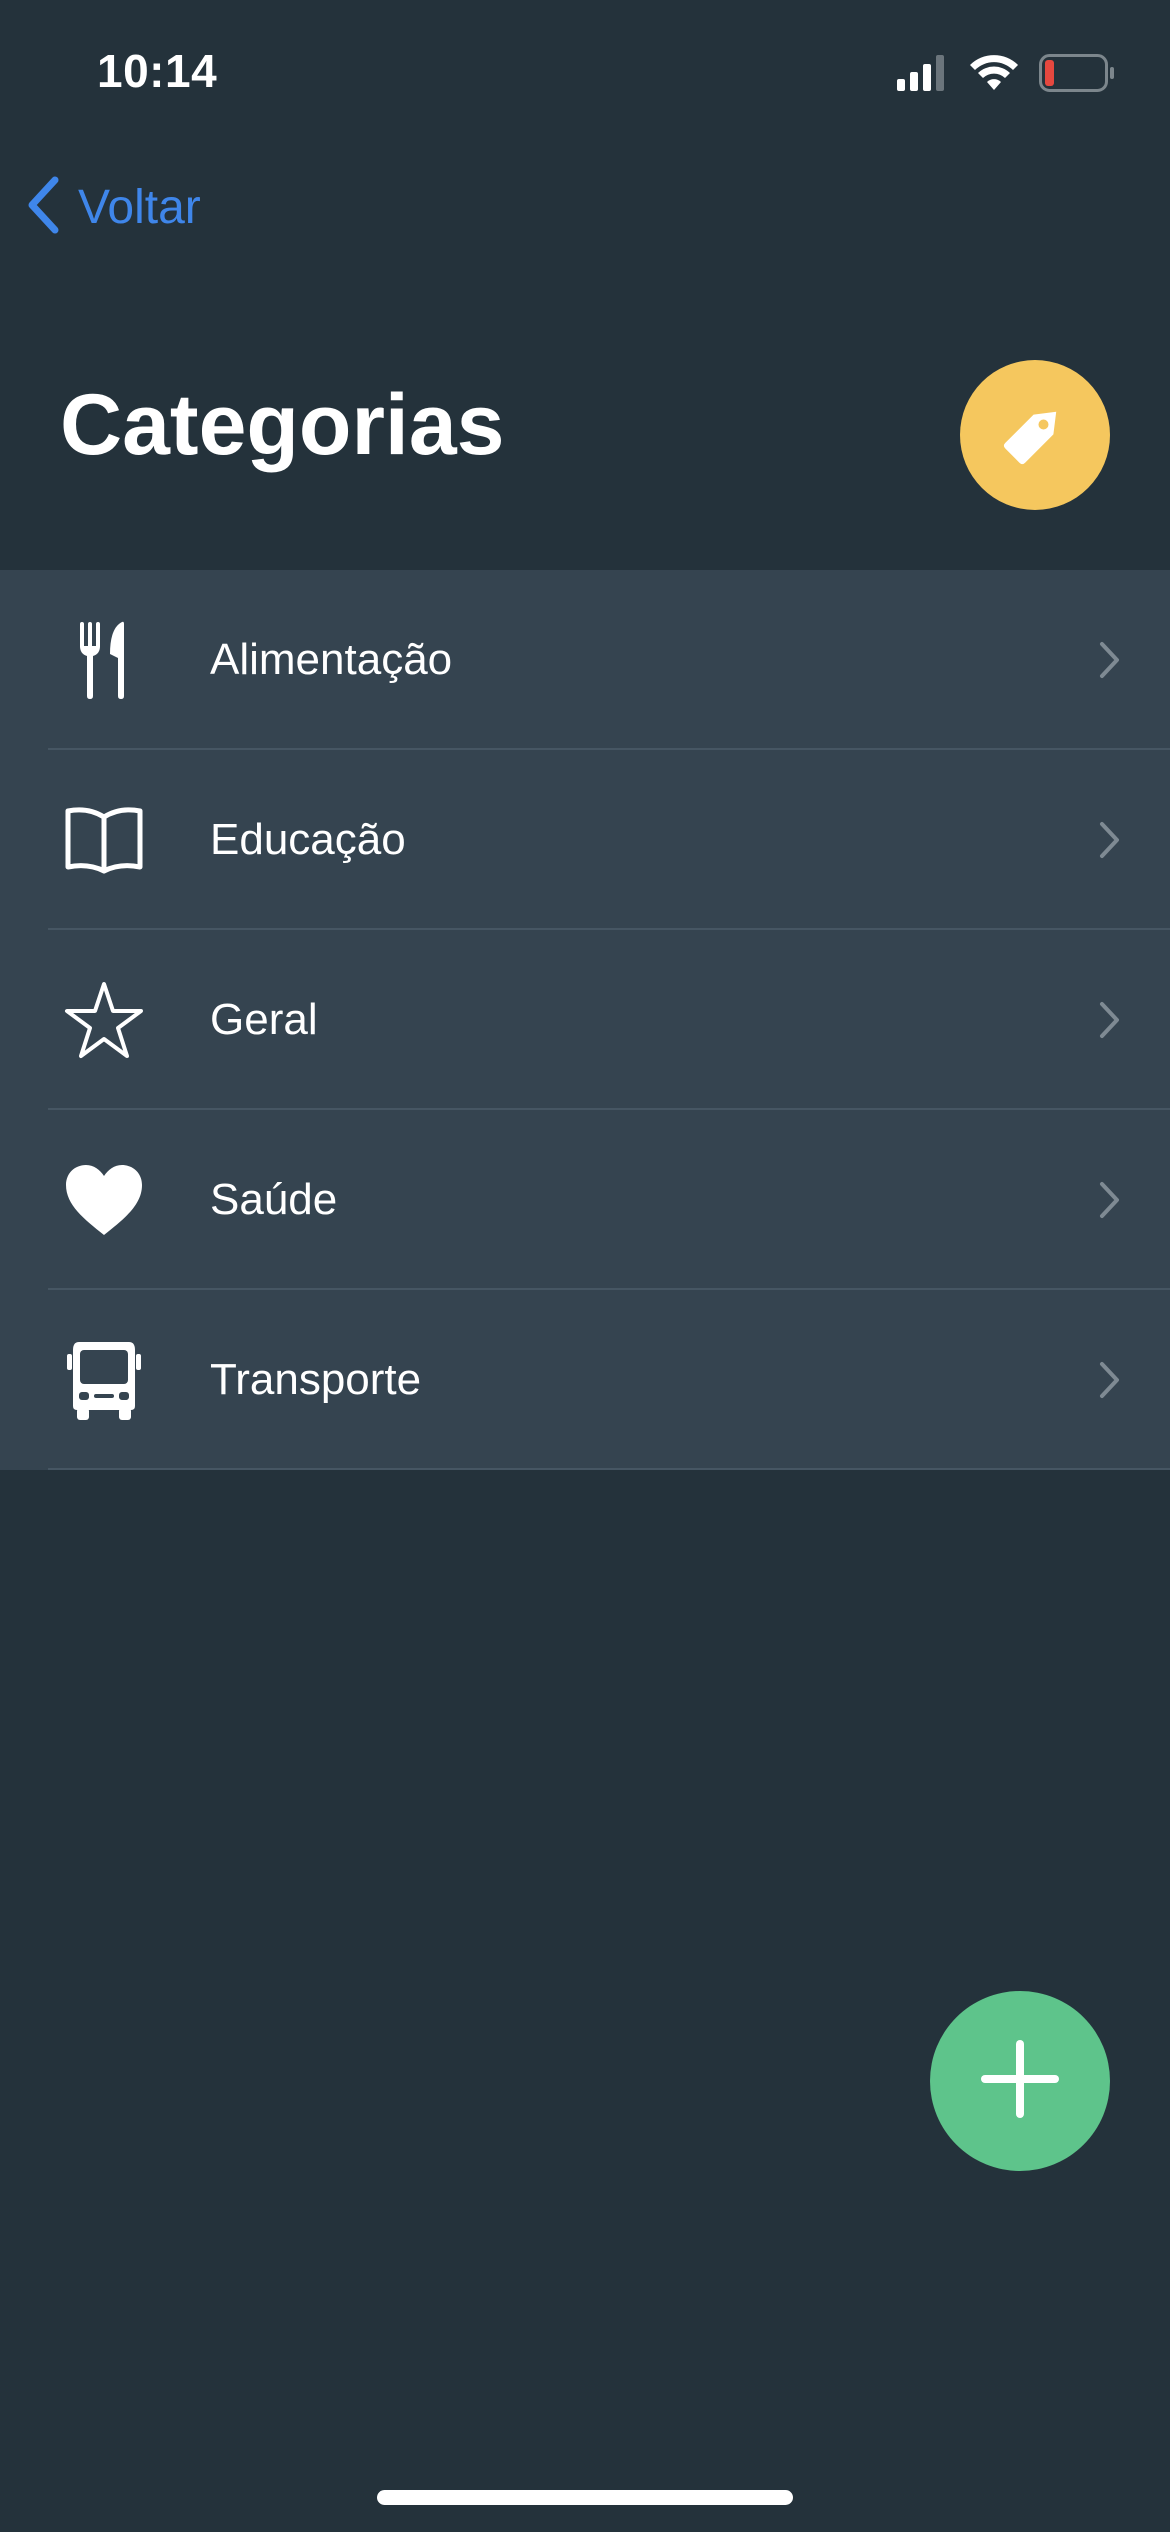 The height and width of the screenshot is (2532, 1170). Describe the element at coordinates (585, 2497) in the screenshot. I see `home-indicator` at that location.